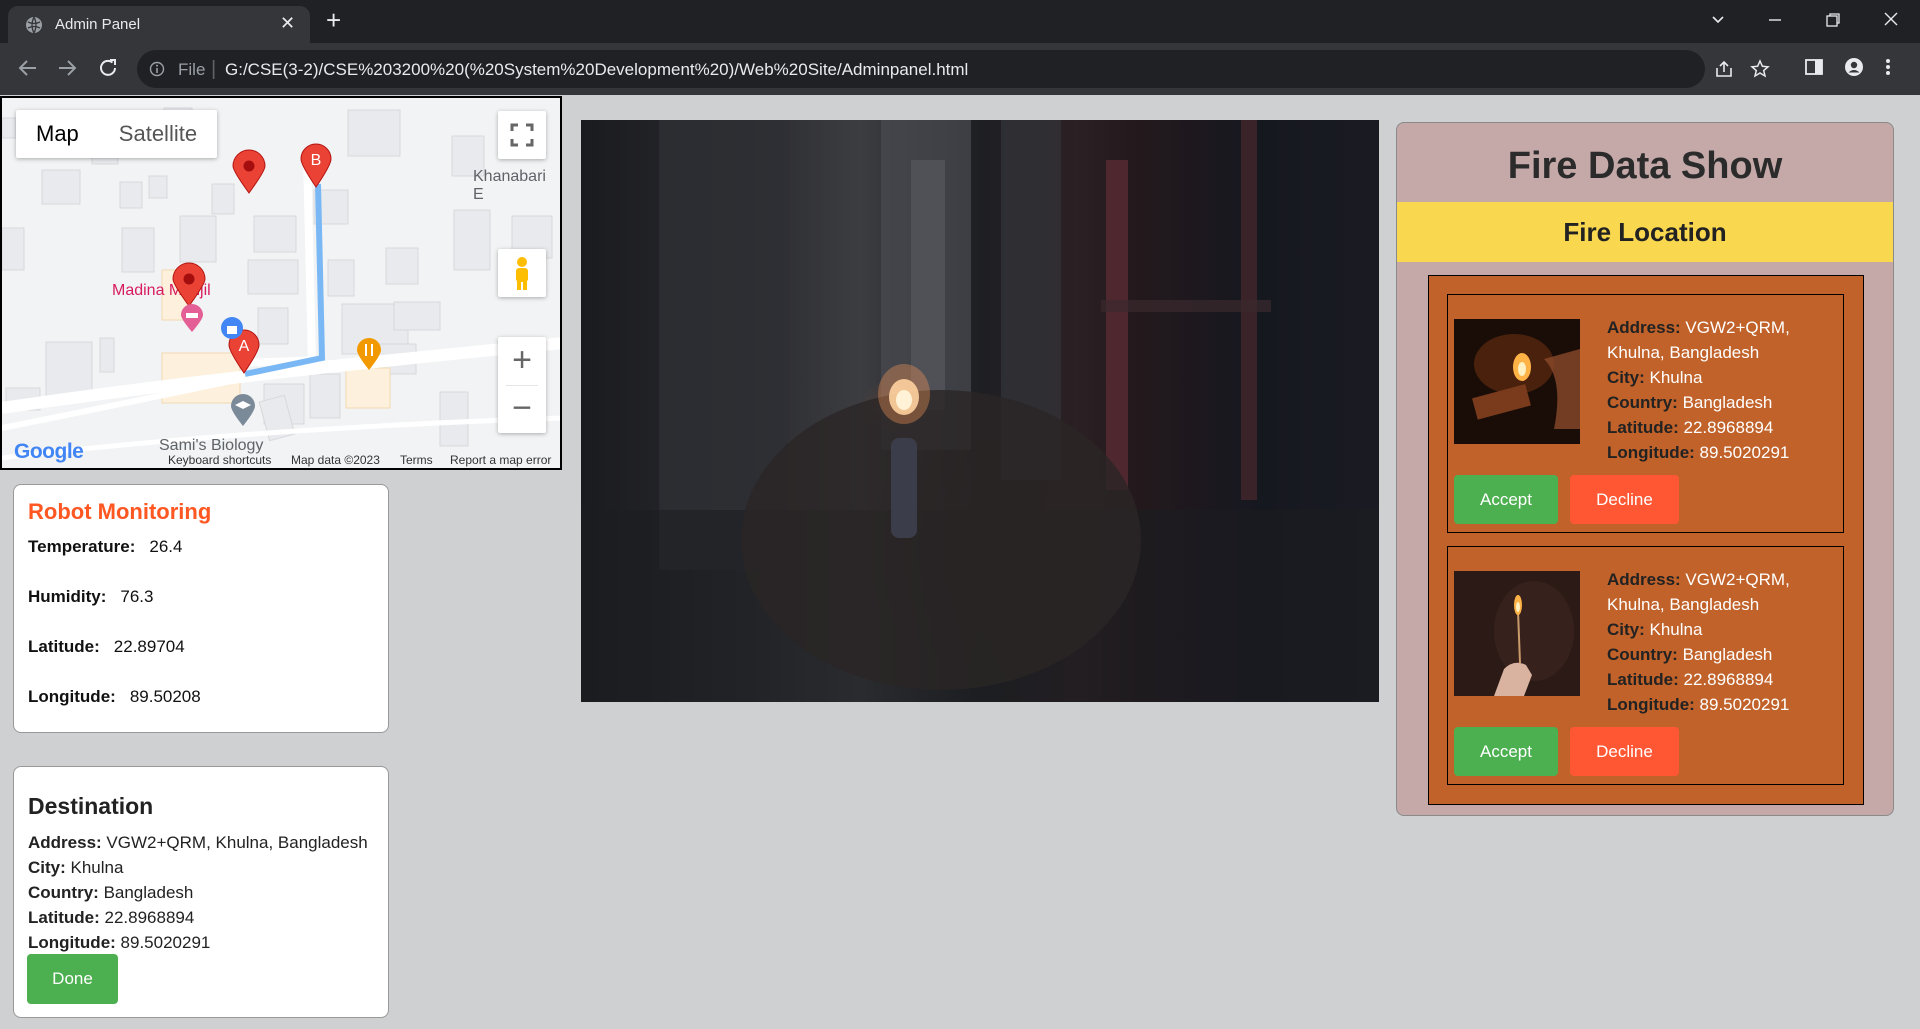 The image size is (1920, 1029). I want to click on zoom-in-button: +, so click(522, 361).